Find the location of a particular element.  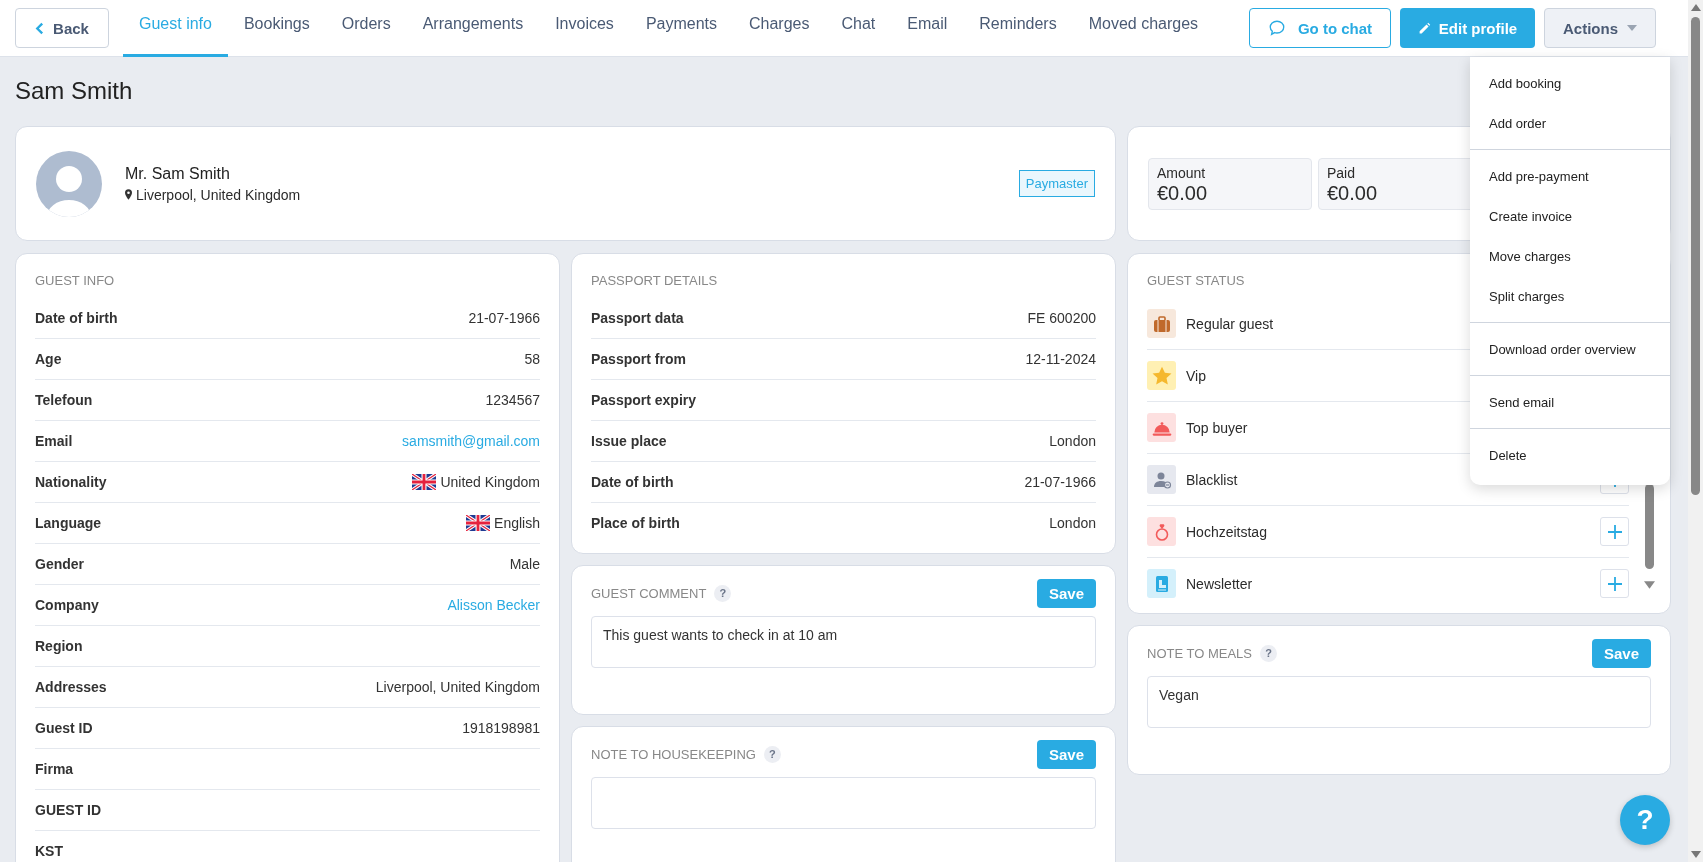

field-label: Passport expiry is located at coordinates (644, 400).